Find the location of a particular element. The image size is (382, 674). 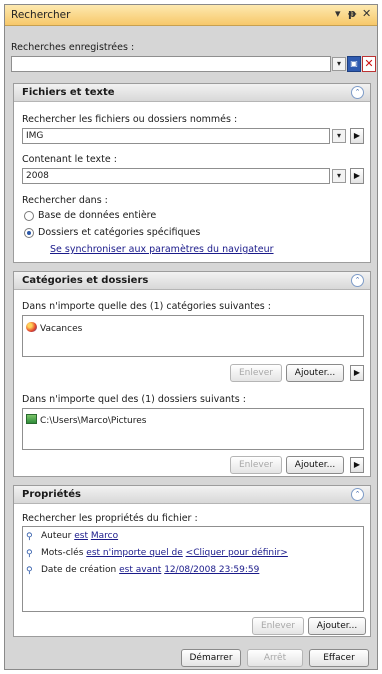

property-operator: est is located at coordinates (81, 536).